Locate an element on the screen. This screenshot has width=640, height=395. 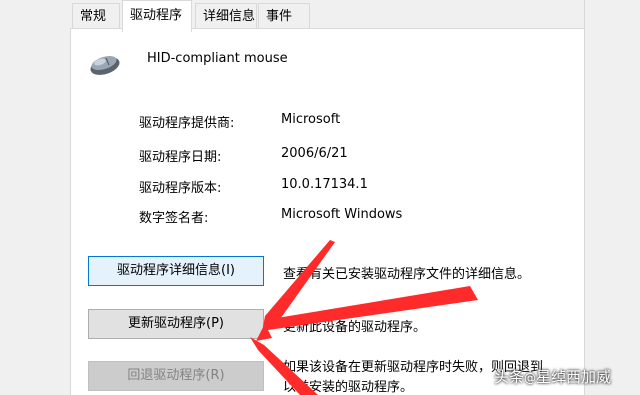
tab-details: 详细信息 is located at coordinates (226, 15).